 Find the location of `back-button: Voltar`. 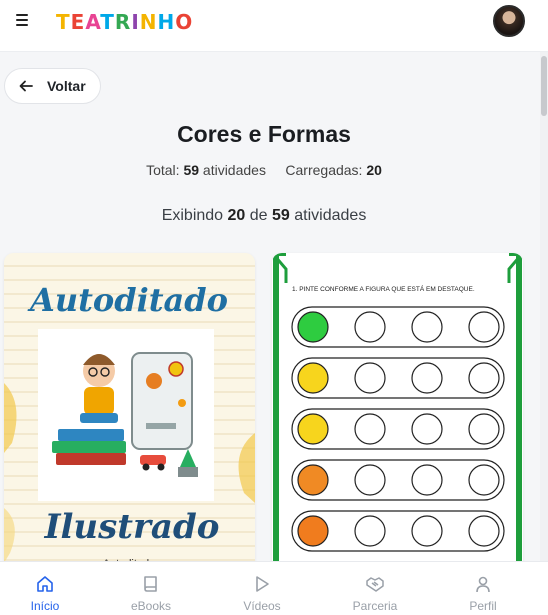

back-button: Voltar is located at coordinates (52, 86).